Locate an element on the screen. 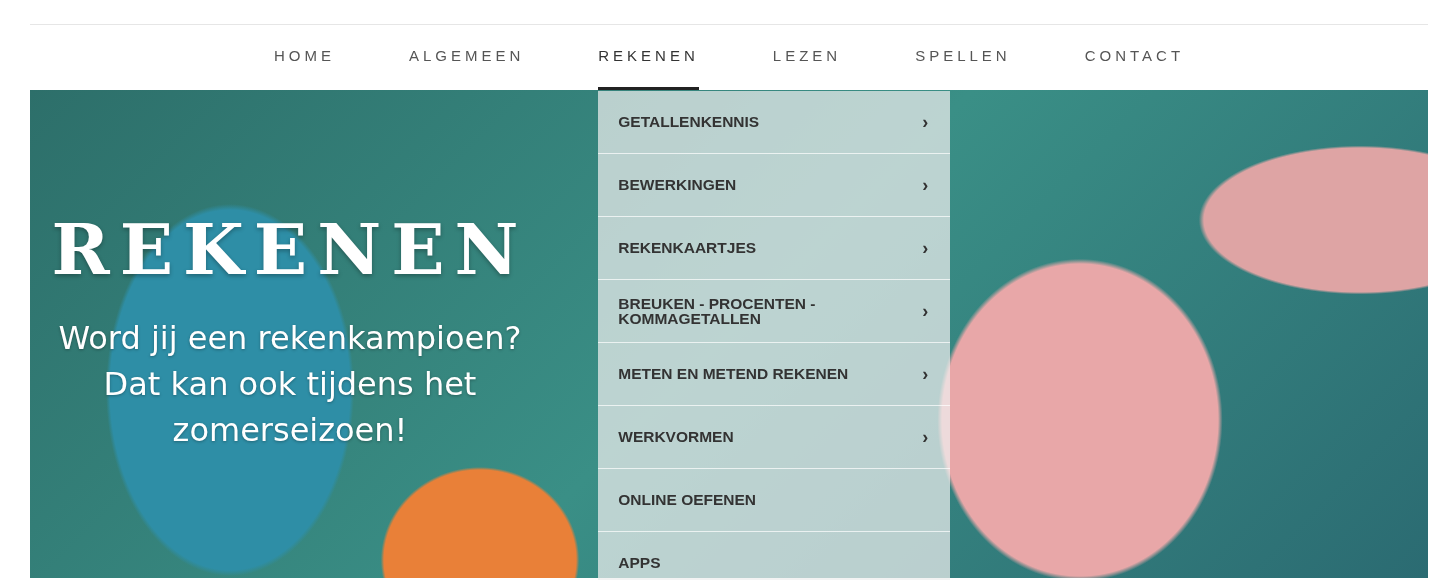 The height and width of the screenshot is (580, 1434). menu-item: REKENKAARTJES › is located at coordinates (774, 248).